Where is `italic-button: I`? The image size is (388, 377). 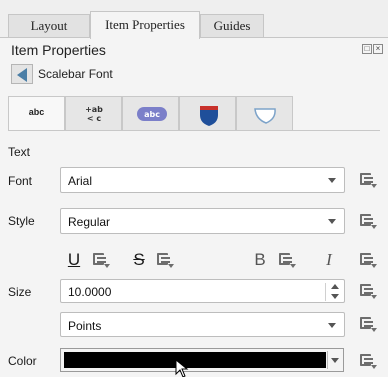 italic-button: I is located at coordinates (329, 260).